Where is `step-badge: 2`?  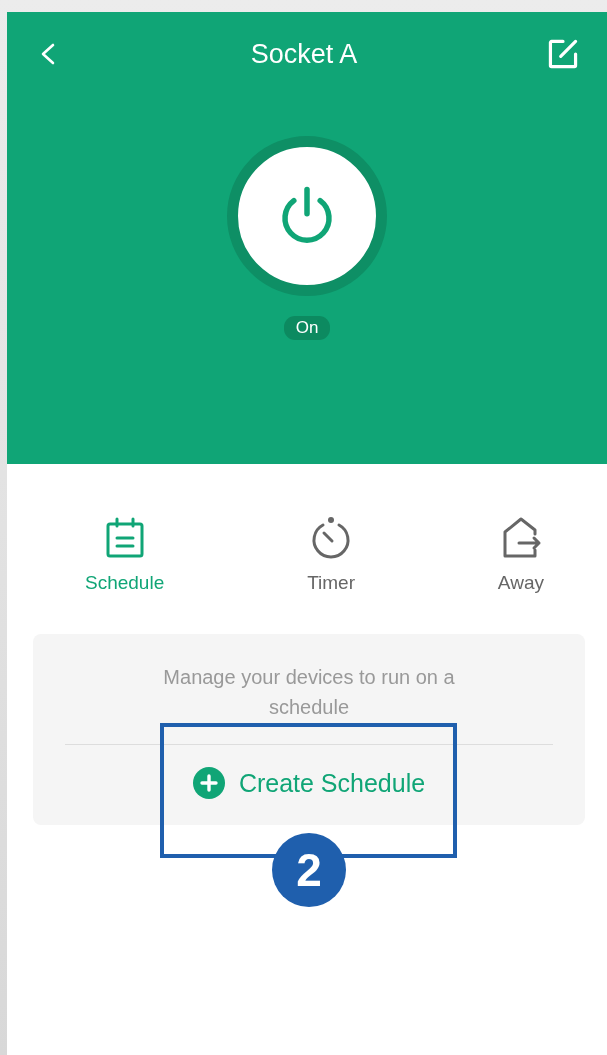
step-badge: 2 is located at coordinates (309, 870).